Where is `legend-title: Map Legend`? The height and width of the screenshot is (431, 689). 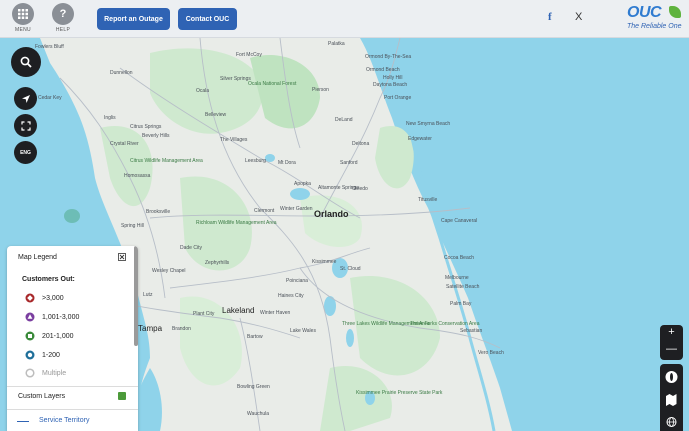 legend-title: Map Legend is located at coordinates (37, 257).